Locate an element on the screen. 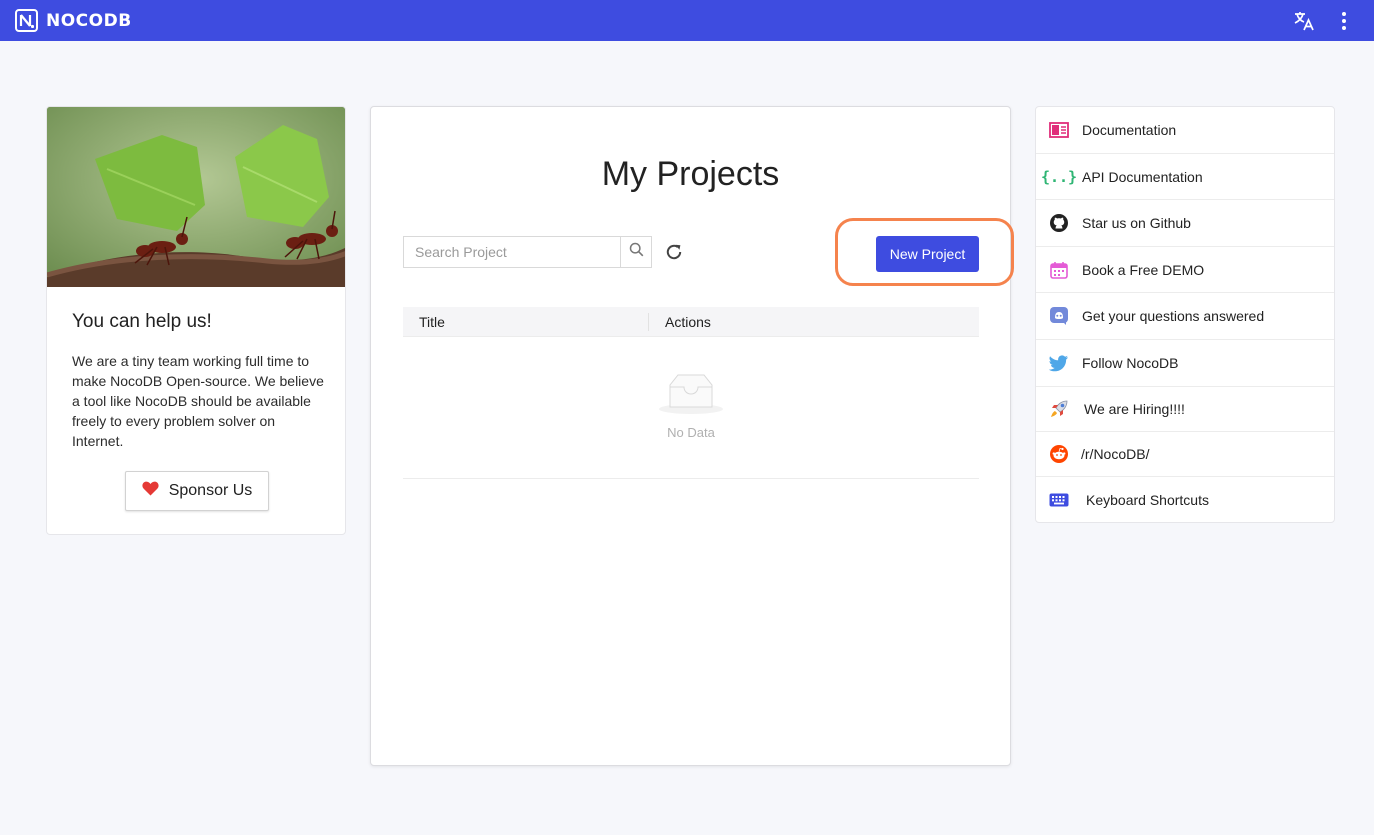 Image resolution: width=1374 pixels, height=835 pixels. help-title: You can help us! is located at coordinates (142, 321).